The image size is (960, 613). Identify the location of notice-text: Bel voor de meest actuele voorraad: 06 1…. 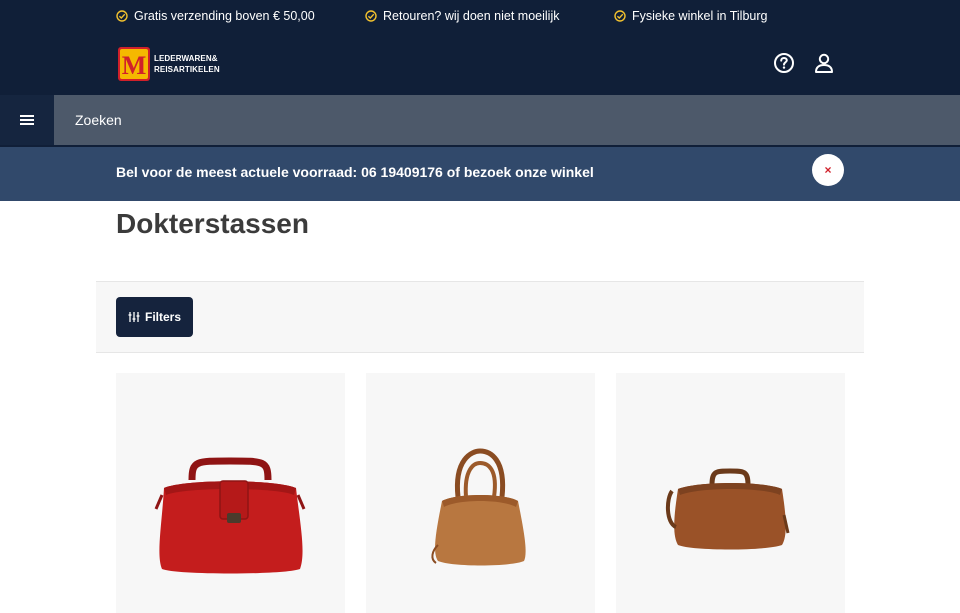
(355, 172).